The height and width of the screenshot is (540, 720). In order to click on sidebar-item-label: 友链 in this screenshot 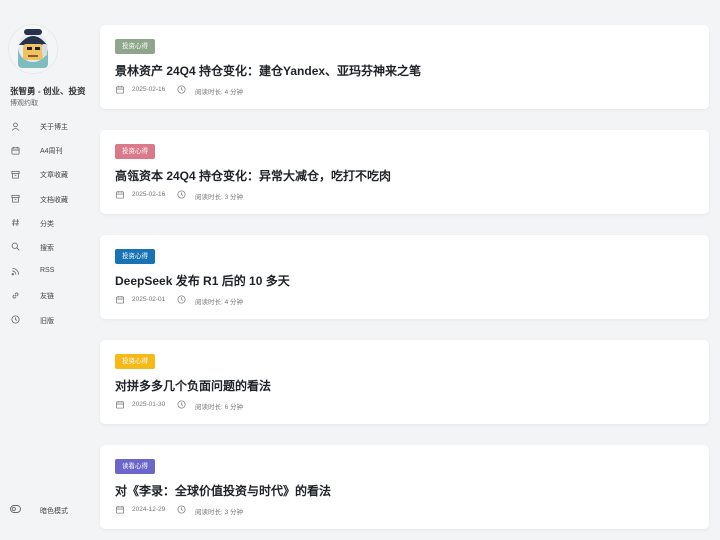, I will do `click(47, 297)`.